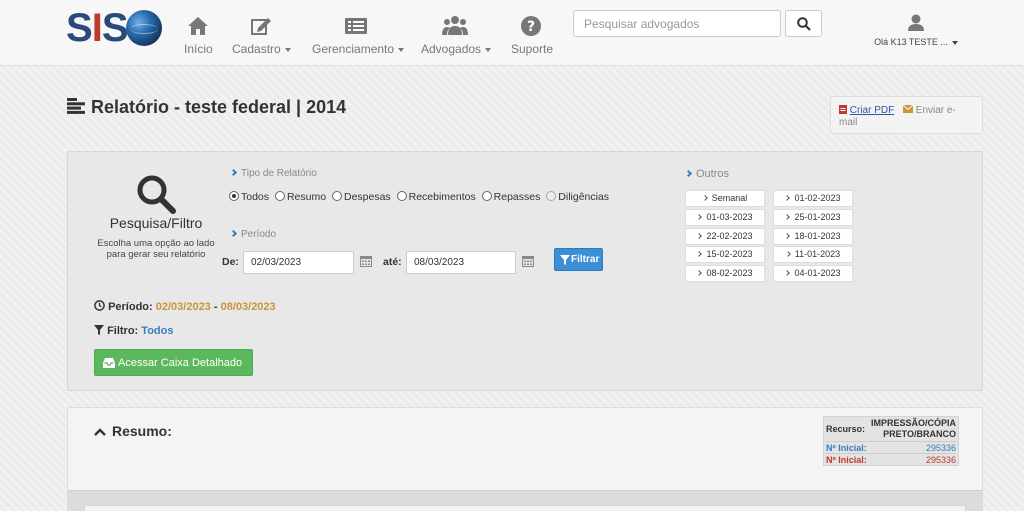 The image size is (1024, 511). What do you see at coordinates (256, 49) in the screenshot?
I see `nav-cadastro-label: Cadastro` at bounding box center [256, 49].